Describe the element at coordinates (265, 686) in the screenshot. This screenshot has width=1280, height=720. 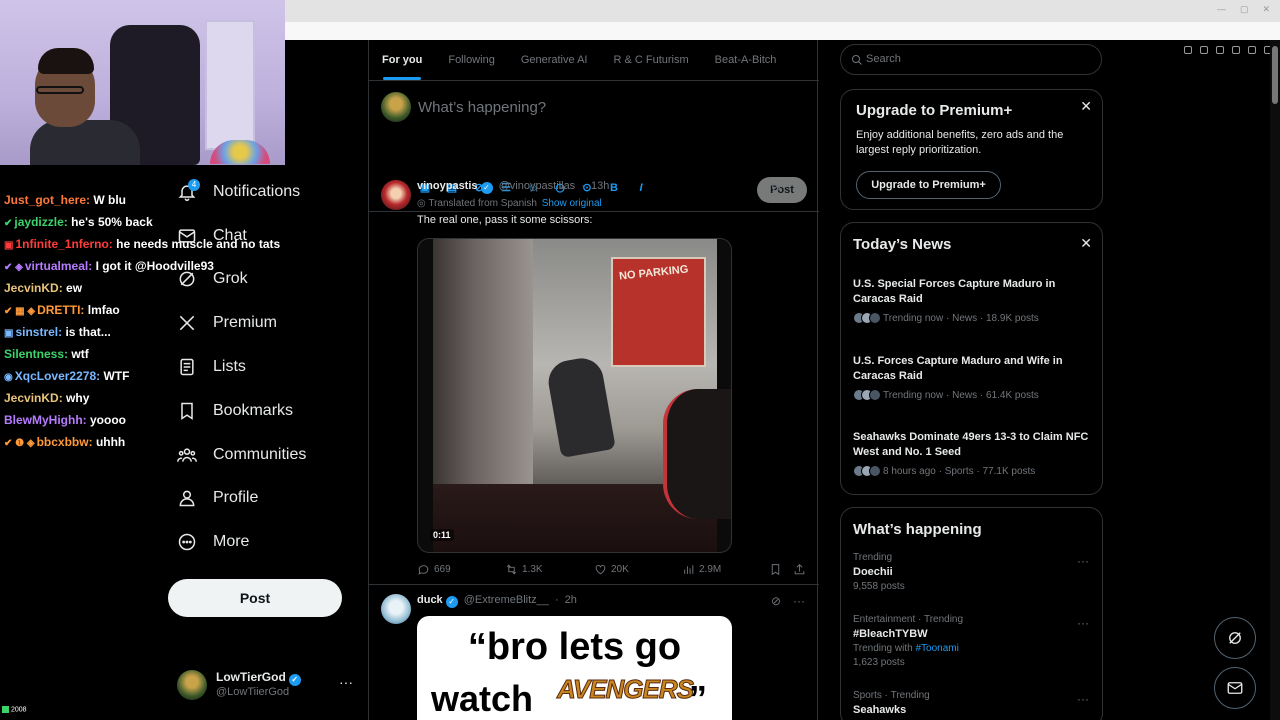
I see `account-switcher: LowTierGod ✓ @LowTiierGod ···` at that location.